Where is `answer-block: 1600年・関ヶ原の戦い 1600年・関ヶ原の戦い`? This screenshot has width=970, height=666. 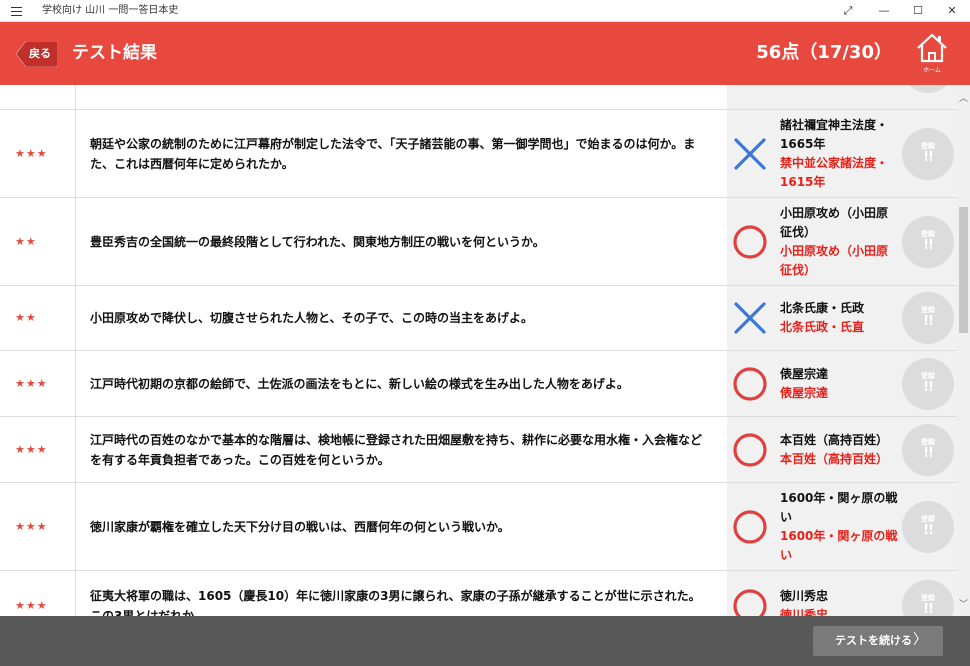
answer-block: 1600年・関ヶ原の戦い 1600年・関ヶ原の戦い is located at coordinates (839, 527).